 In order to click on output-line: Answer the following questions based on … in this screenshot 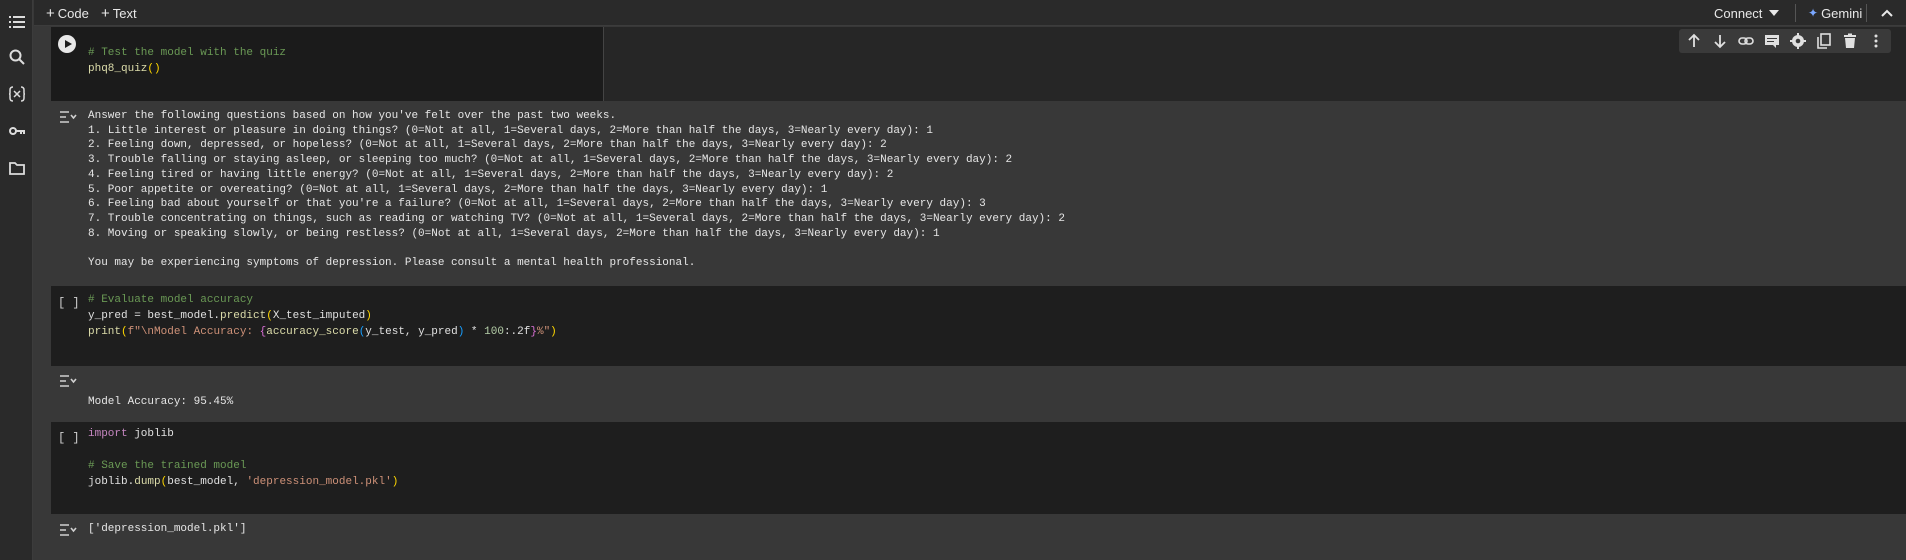, I will do `click(352, 116)`.